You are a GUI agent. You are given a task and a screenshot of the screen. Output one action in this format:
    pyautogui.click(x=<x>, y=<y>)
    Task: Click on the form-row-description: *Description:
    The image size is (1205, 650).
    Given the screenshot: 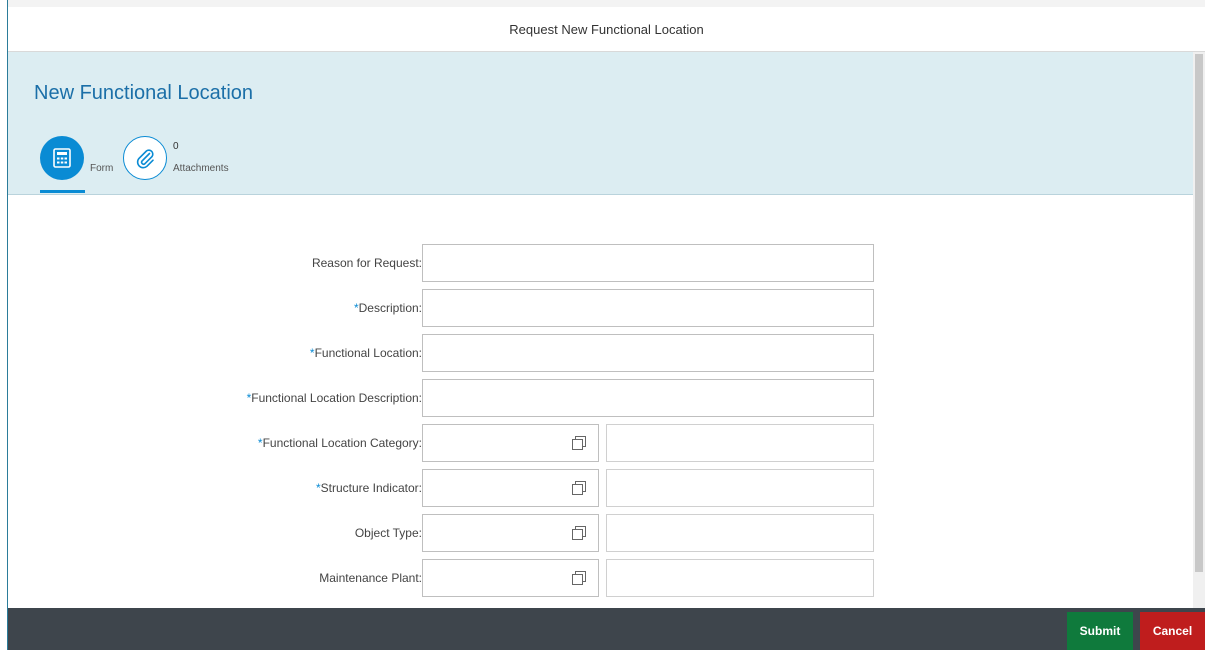 What is the action you would take?
    pyautogui.click(x=600, y=308)
    